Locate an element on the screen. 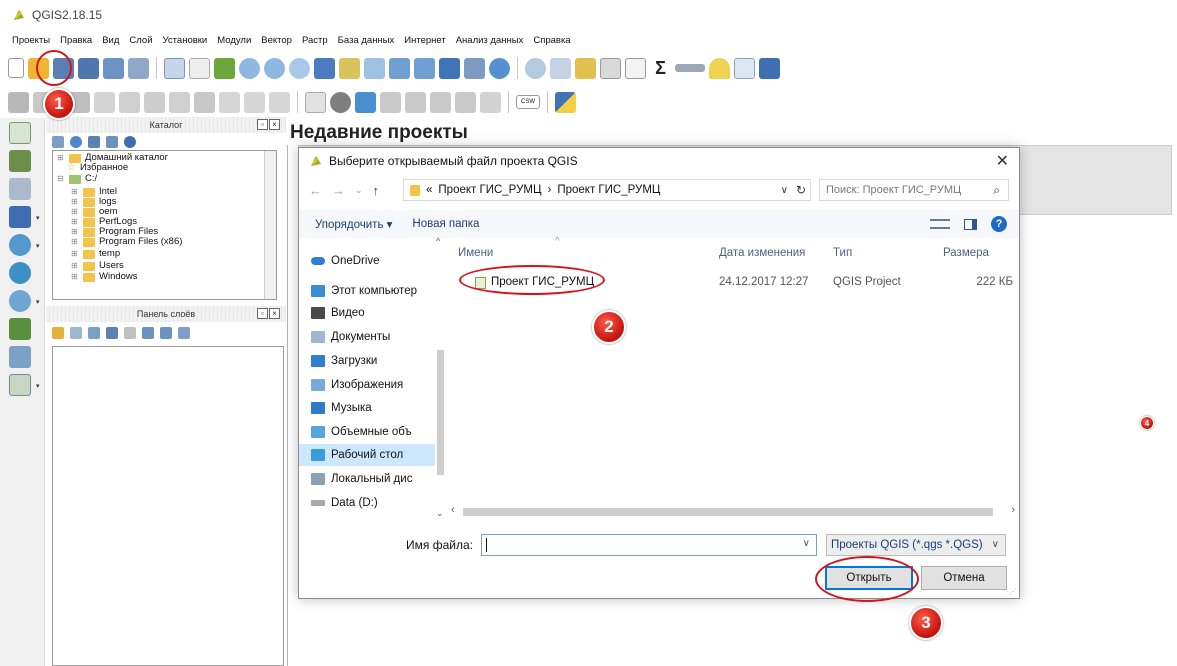 This screenshot has height=666, width=1177. scroll-left-icon: ‹ is located at coordinates (453, 510).